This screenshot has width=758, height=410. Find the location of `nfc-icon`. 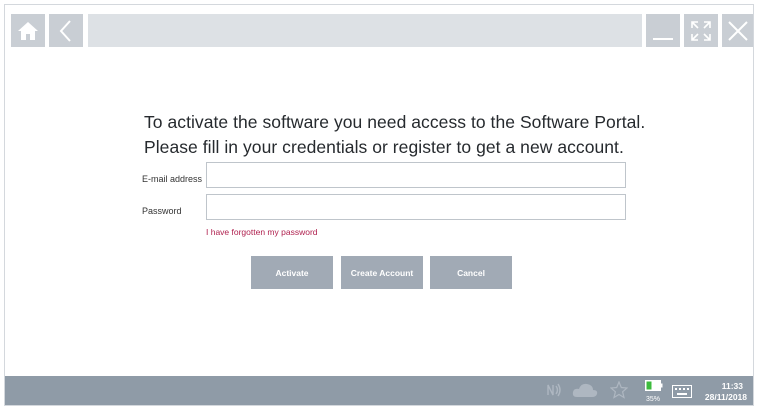

nfc-icon is located at coordinates (554, 390).